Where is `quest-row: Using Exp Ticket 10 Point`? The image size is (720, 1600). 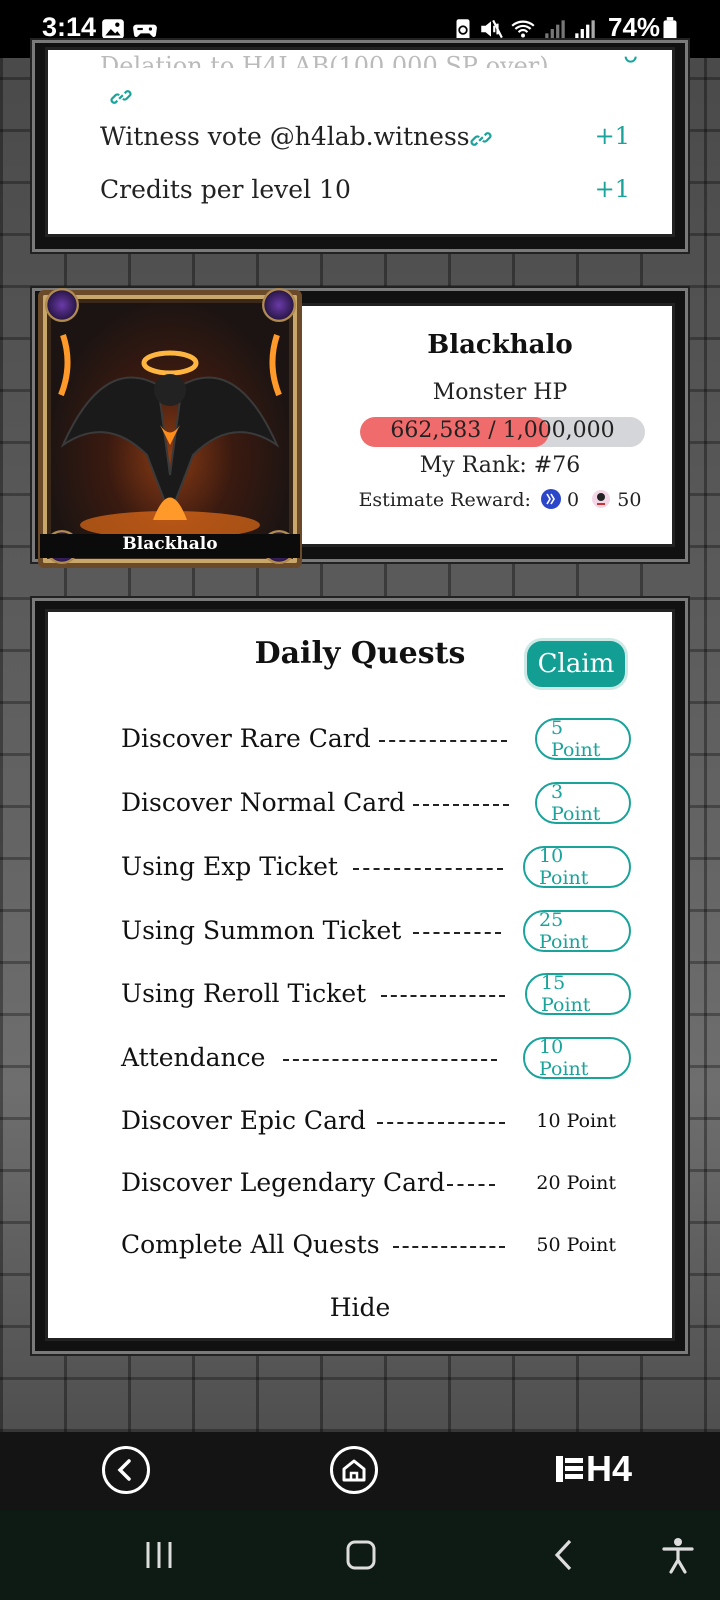
quest-row: Using Exp Ticket 10 Point is located at coordinates (376, 867).